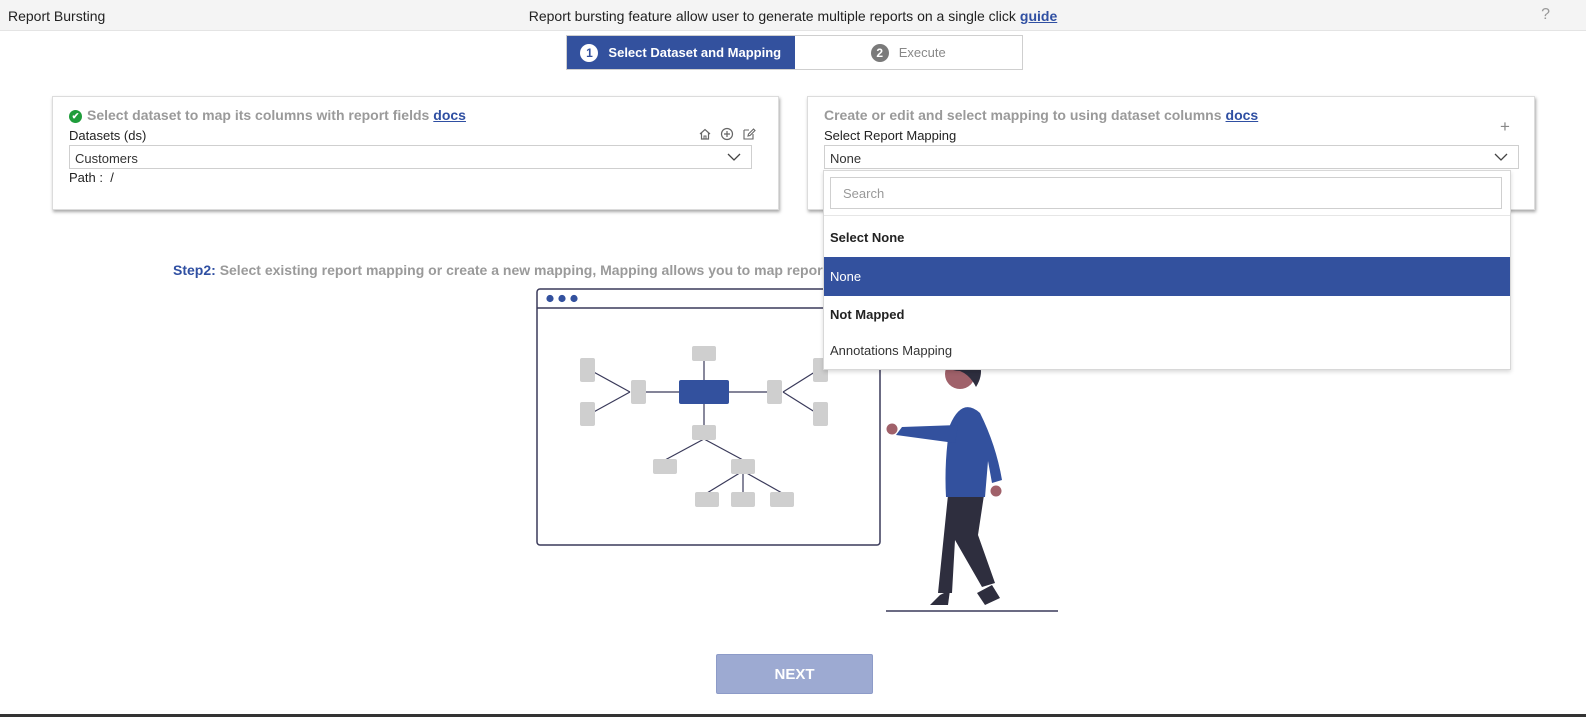 This screenshot has height=717, width=1586. Describe the element at coordinates (589, 52) in the screenshot. I see `step-number: 1` at that location.